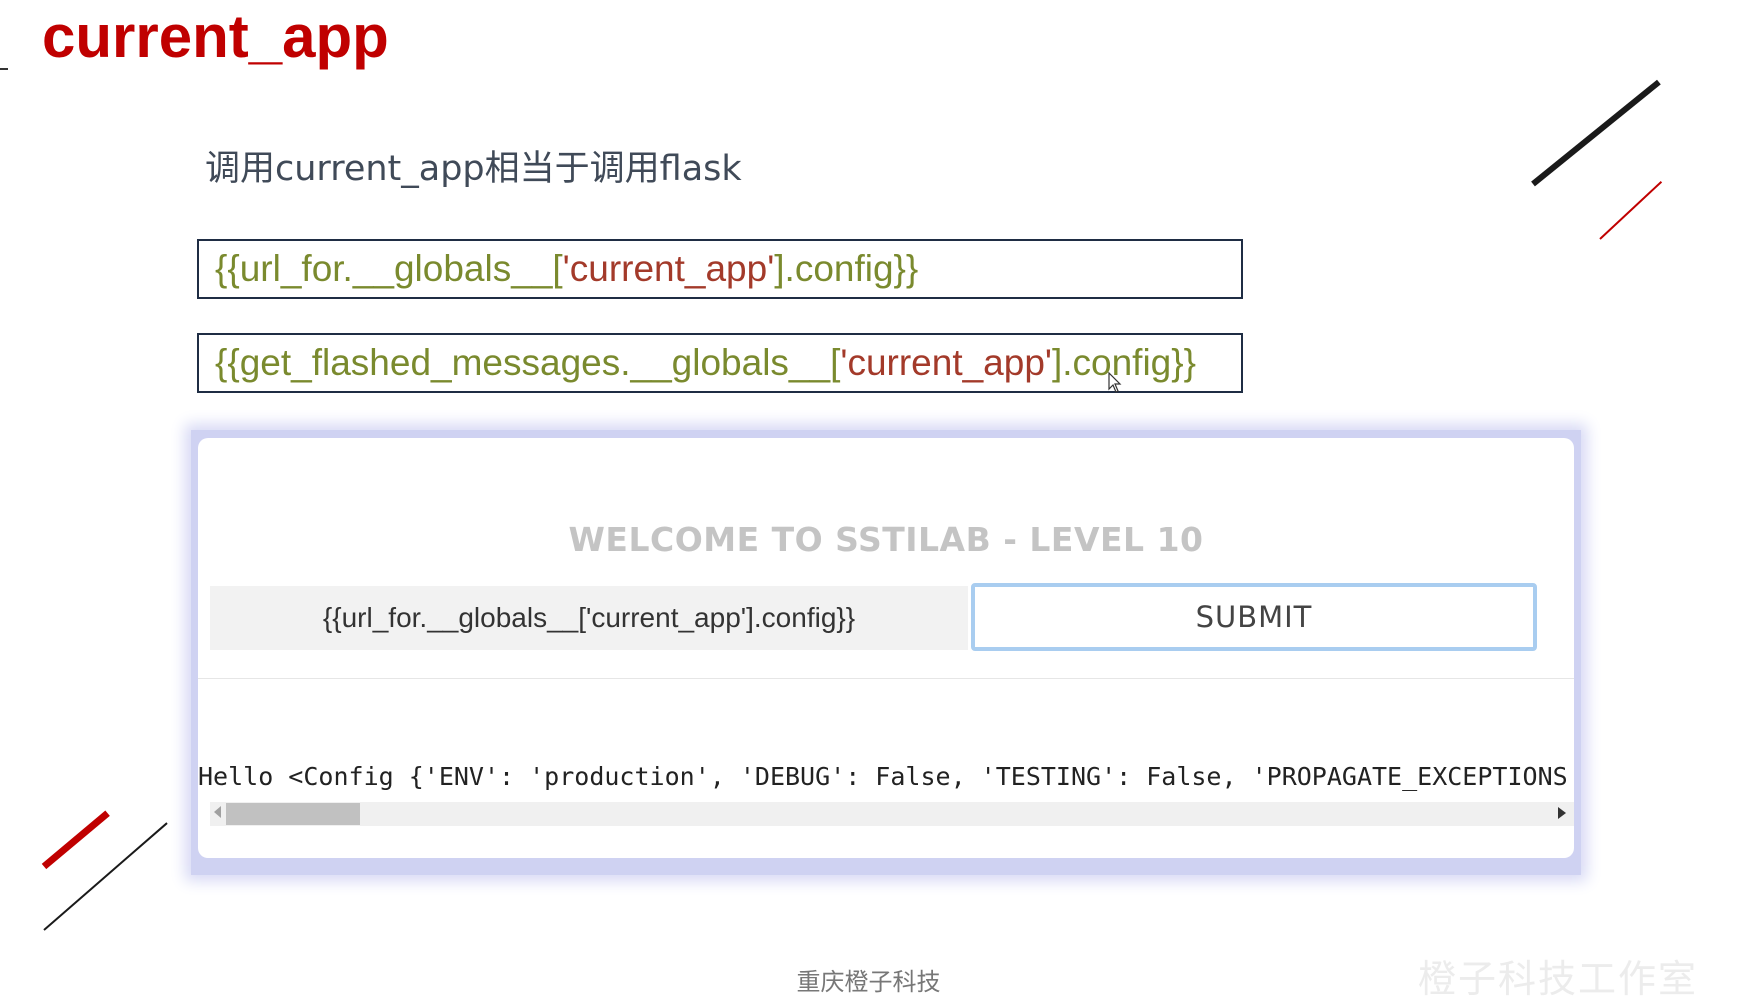  Describe the element at coordinates (217, 812) in the screenshot. I see `scroll-left-arrow-icon` at that location.